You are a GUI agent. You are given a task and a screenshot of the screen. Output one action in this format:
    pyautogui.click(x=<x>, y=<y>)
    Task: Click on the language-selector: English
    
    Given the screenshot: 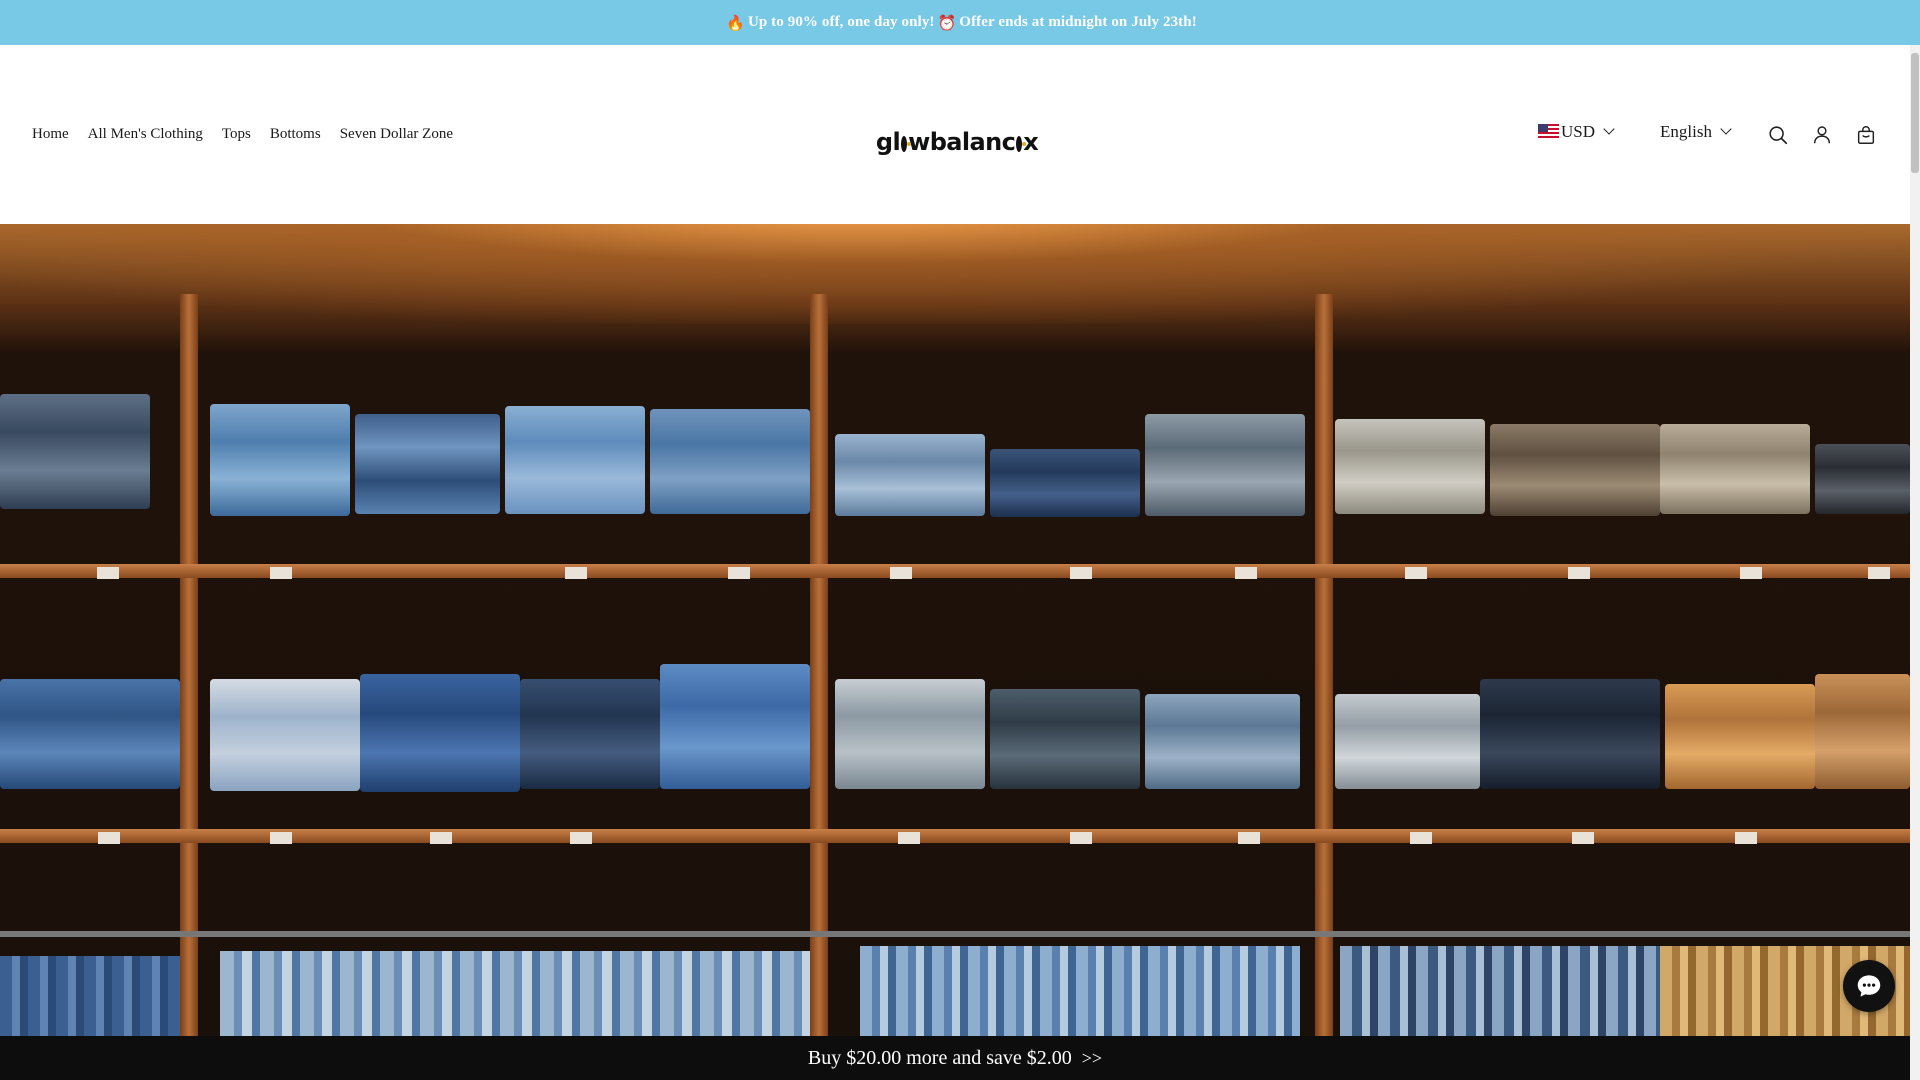 What is the action you would take?
    pyautogui.click(x=1696, y=132)
    